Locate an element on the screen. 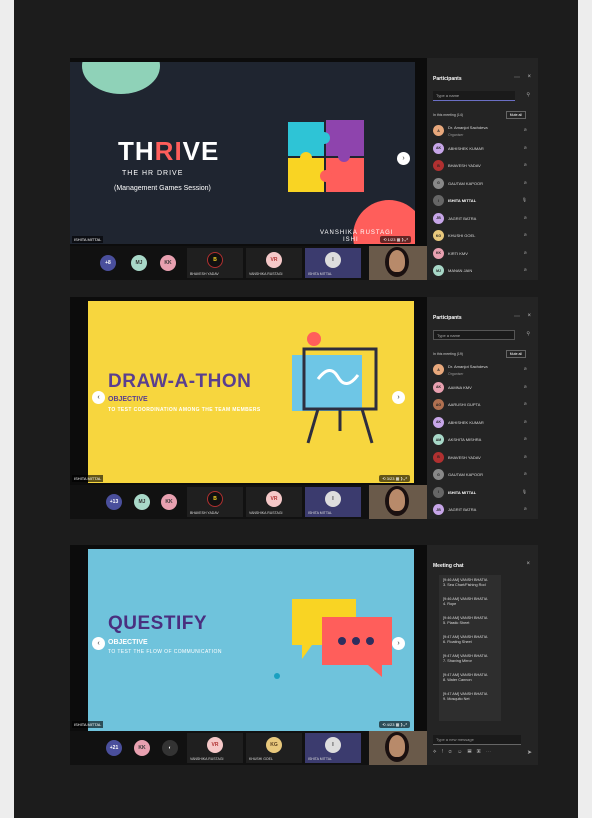  chat-message-text: 3. Sea Chart/Fishing Rod is located at coordinates (464, 585).